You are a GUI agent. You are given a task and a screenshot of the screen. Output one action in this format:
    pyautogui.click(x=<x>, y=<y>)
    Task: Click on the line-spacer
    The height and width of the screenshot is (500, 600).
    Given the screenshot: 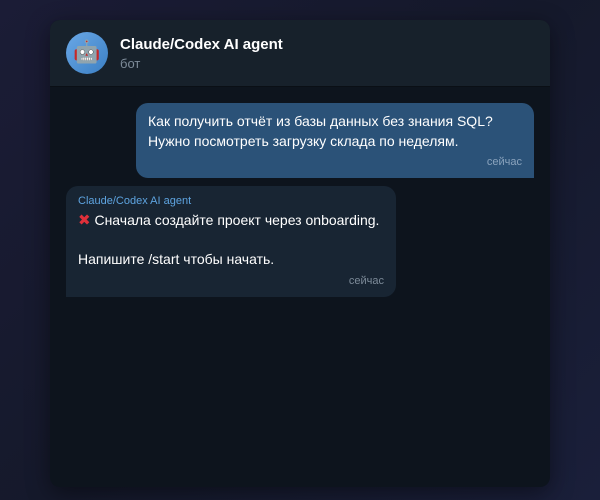 What is the action you would take?
    pyautogui.click(x=231, y=239)
    